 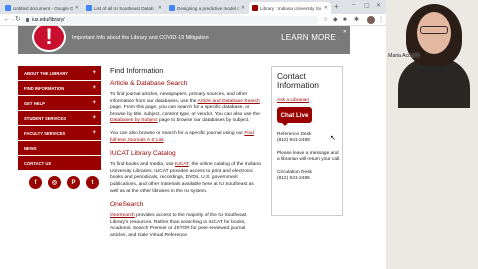 What do you see at coordinates (309, 100) in the screenshot?
I see `ask-a-librarian-link: Ask a Librarian` at bounding box center [309, 100].